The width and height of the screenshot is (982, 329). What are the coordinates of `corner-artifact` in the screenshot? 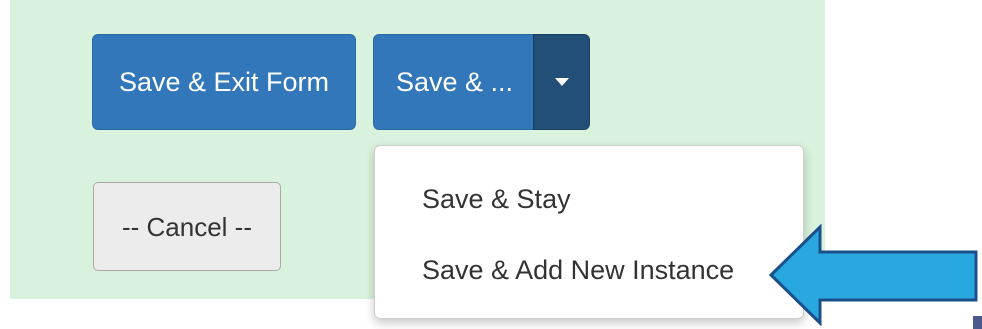 It's located at (977, 322).